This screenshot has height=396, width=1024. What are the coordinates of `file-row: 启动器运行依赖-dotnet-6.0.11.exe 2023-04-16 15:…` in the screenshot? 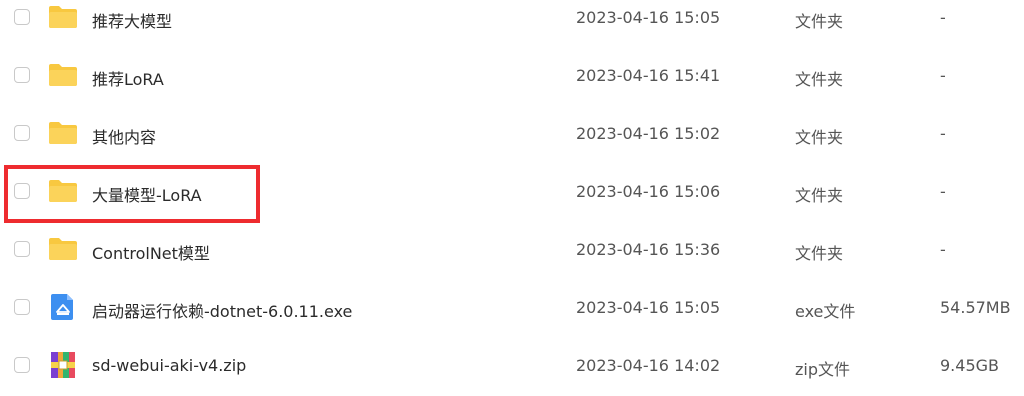 It's located at (512, 307).